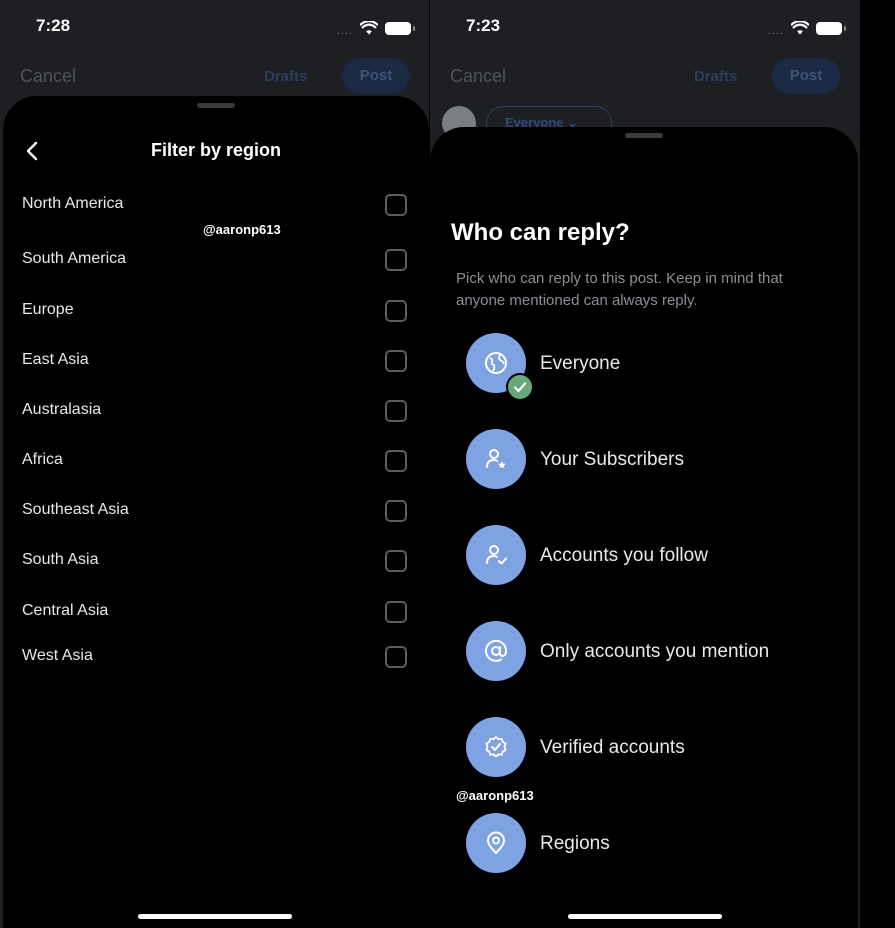 This screenshot has height=928, width=895. I want to click on at-sign-icon, so click(496, 651).